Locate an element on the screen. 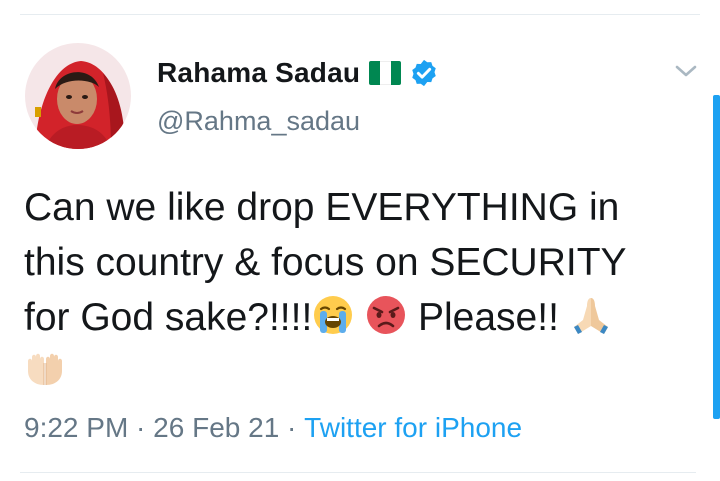 The width and height of the screenshot is (720, 481). bottom-divider is located at coordinates (358, 472).